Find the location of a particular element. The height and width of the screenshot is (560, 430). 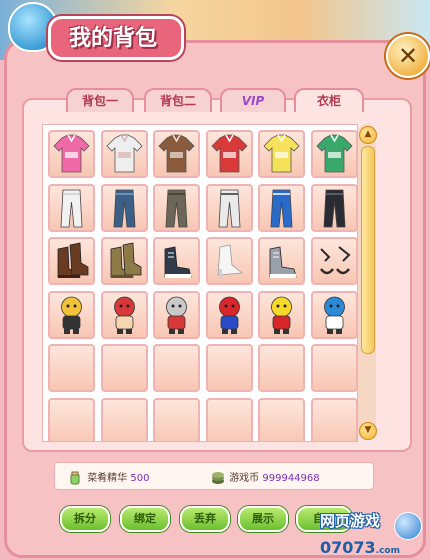

show-button: 展示 is located at coordinates (263, 519).